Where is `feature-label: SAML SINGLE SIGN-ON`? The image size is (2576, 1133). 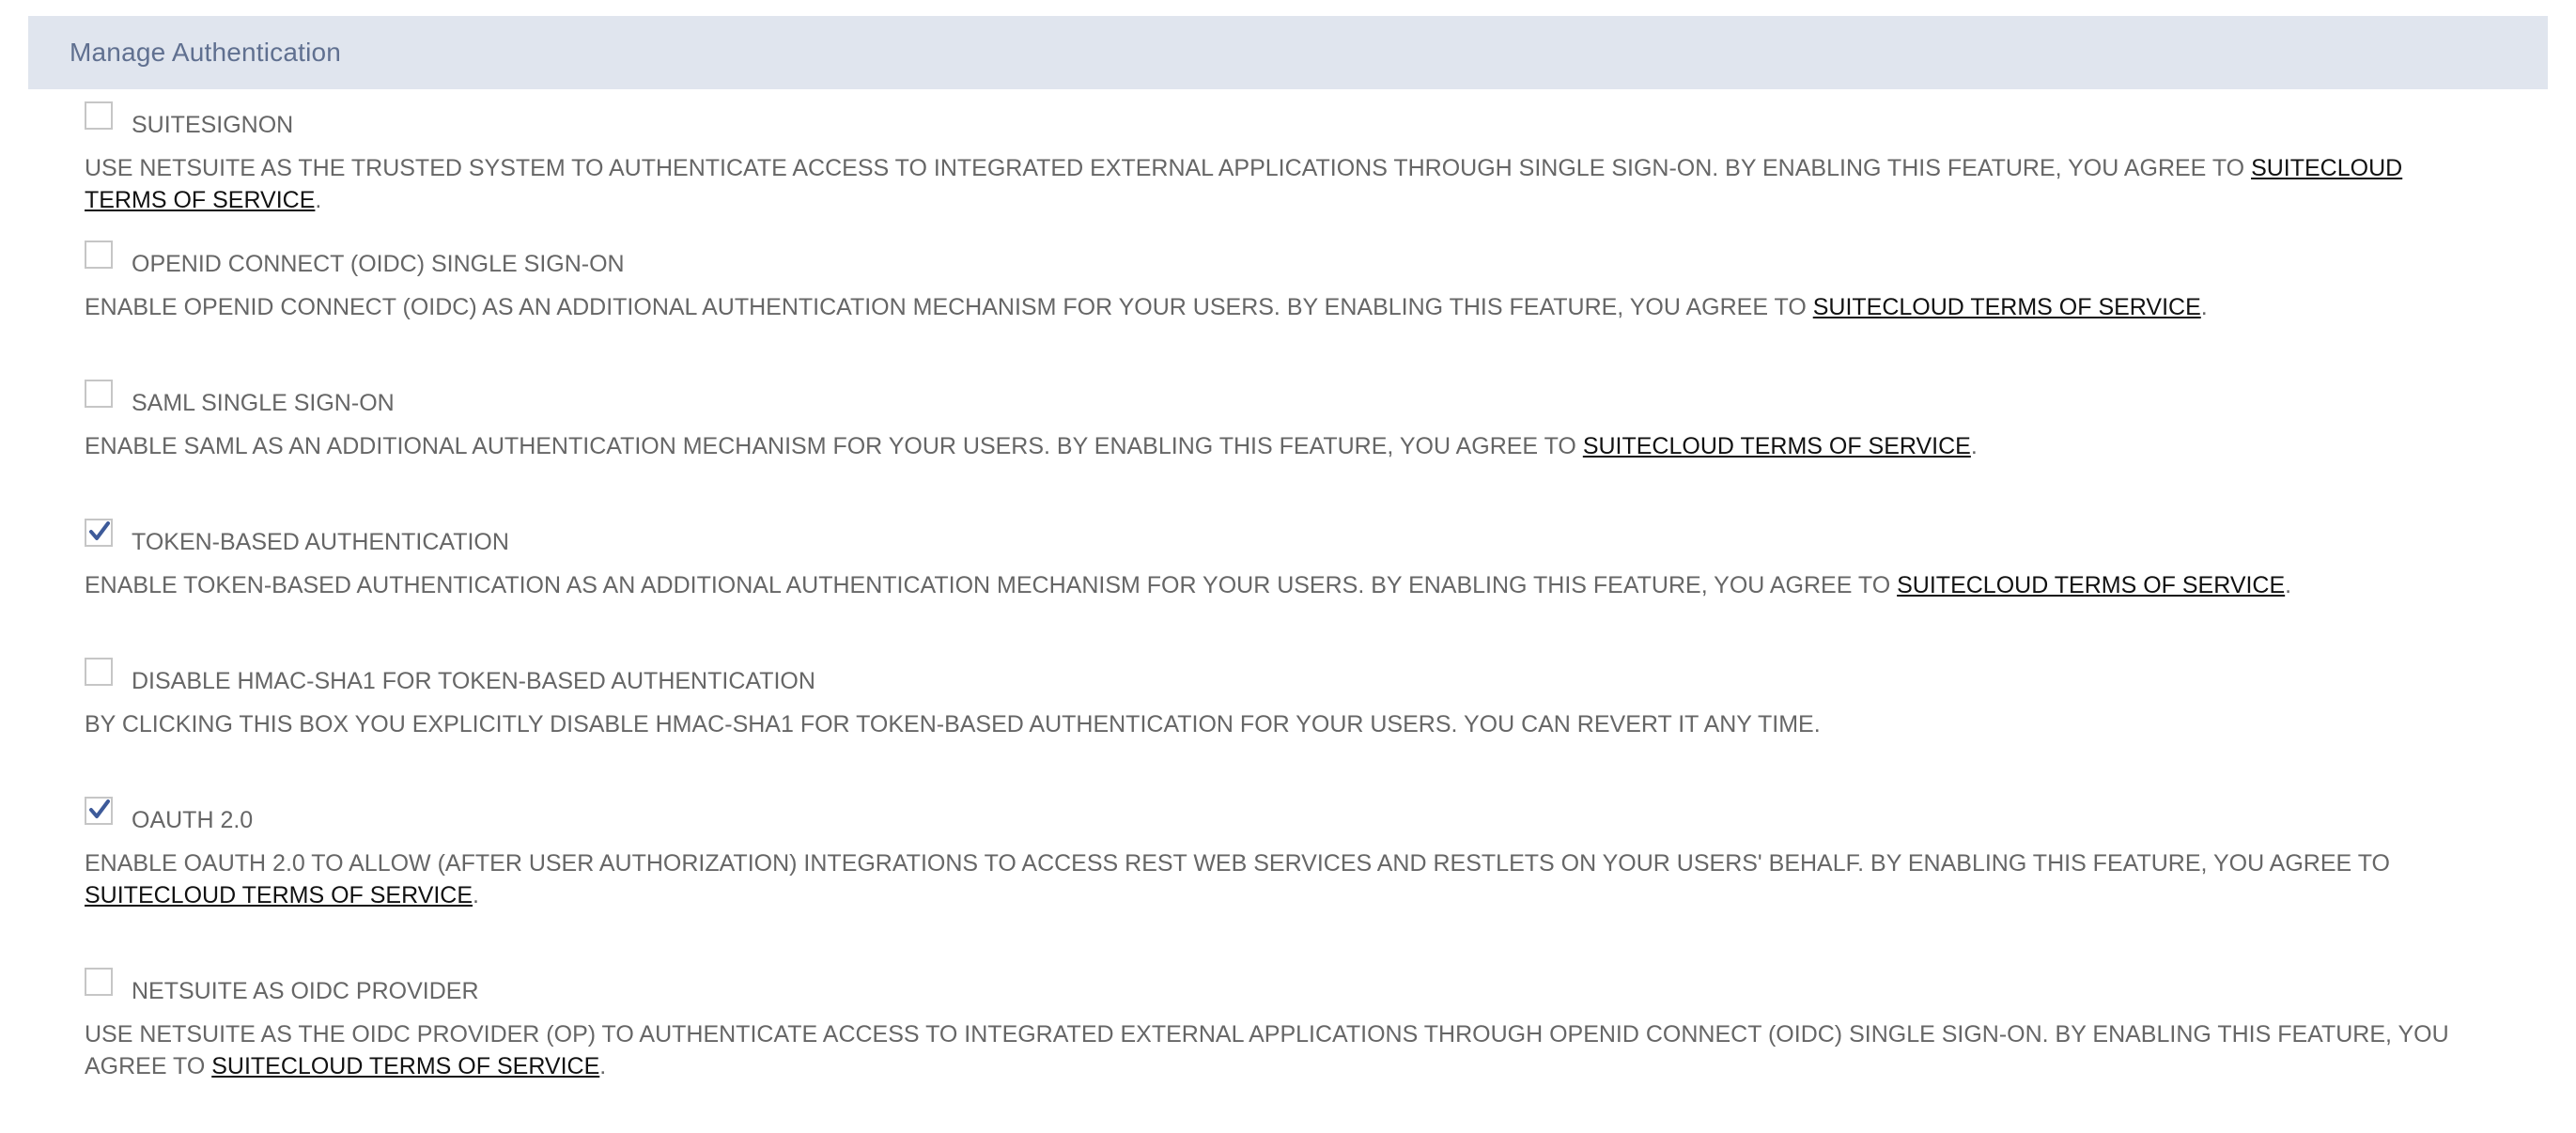 feature-label: SAML SINGLE SIGN-ON is located at coordinates (263, 403).